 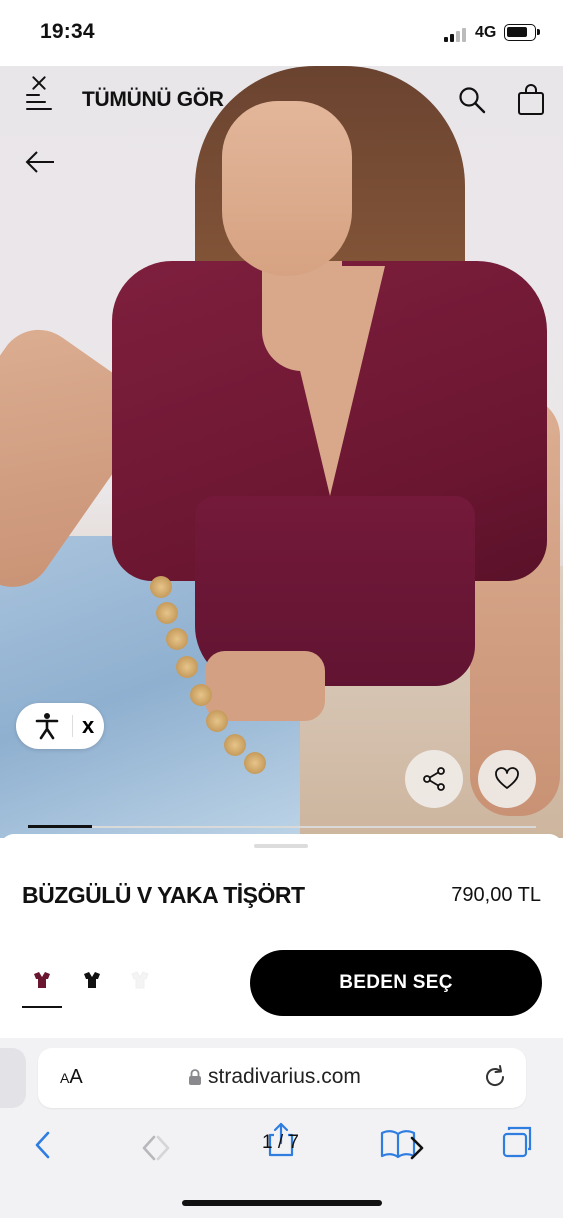 What do you see at coordinates (281, 1128) in the screenshot?
I see `browser-bottom-bar: AA stradivarius.com 1 / 7` at bounding box center [281, 1128].